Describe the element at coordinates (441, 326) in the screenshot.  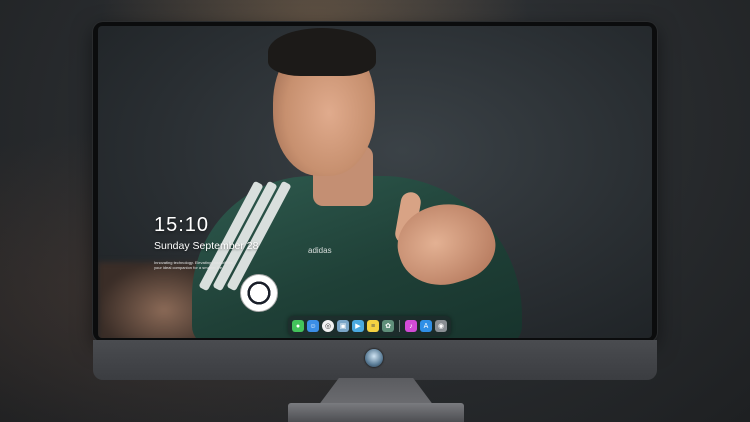
I see `camera-icon: ◉` at that location.